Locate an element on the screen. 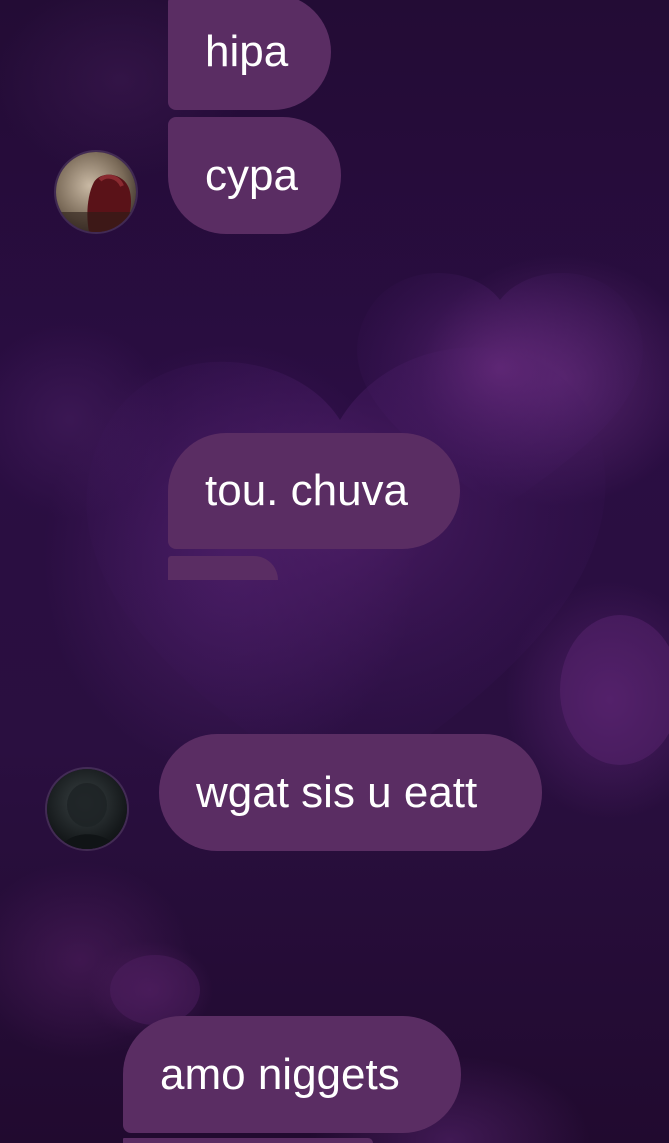  profile-photo-red-icon is located at coordinates (96, 192).